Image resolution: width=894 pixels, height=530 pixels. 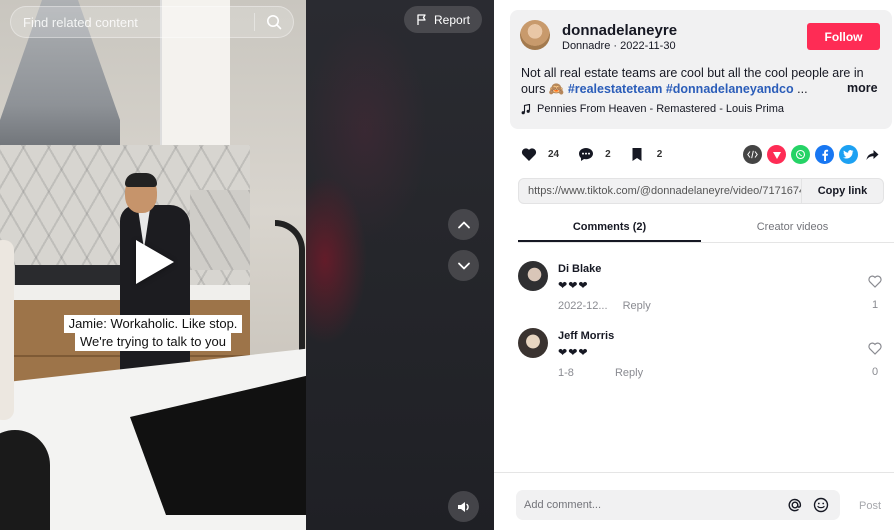 I want to click on heart-icon, so click(x=528, y=154).